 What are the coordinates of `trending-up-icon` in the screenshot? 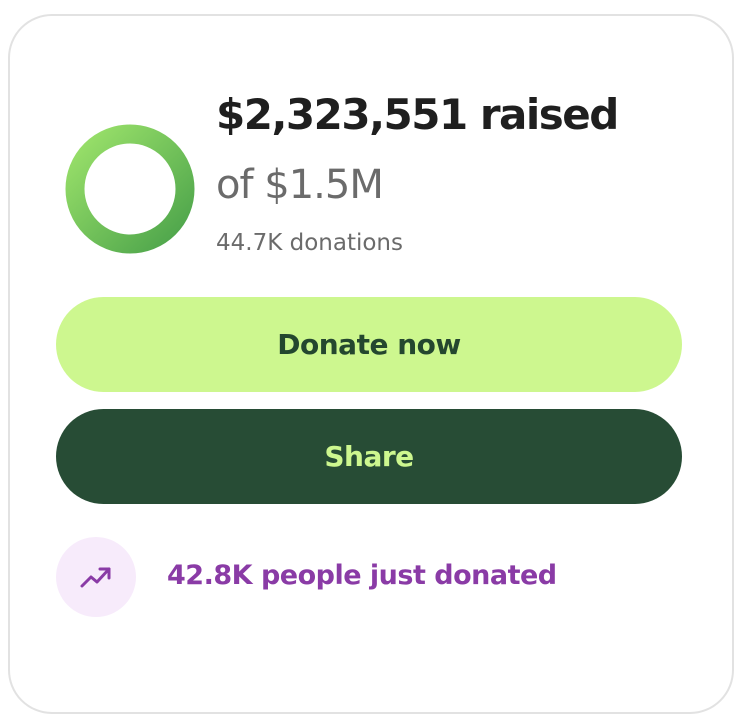 It's located at (95, 577).